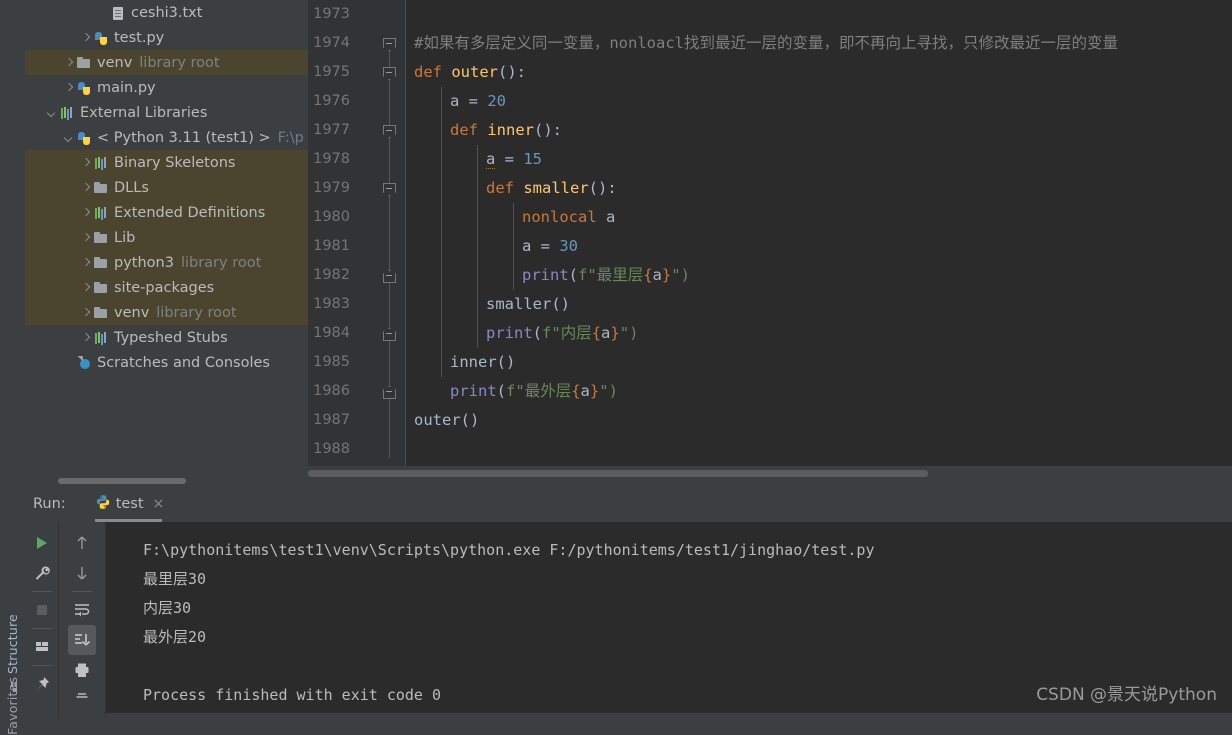 This screenshot has height=735, width=1232. Describe the element at coordinates (166, 237) in the screenshot. I see `tree-item-lib: Lib` at that location.